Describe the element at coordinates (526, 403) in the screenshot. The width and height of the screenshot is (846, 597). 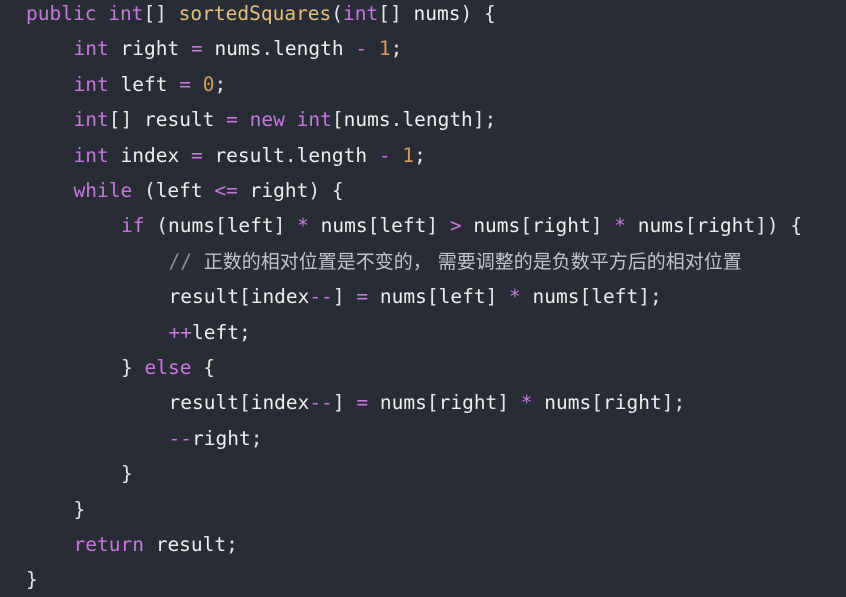
I see `operator-token: *` at that location.